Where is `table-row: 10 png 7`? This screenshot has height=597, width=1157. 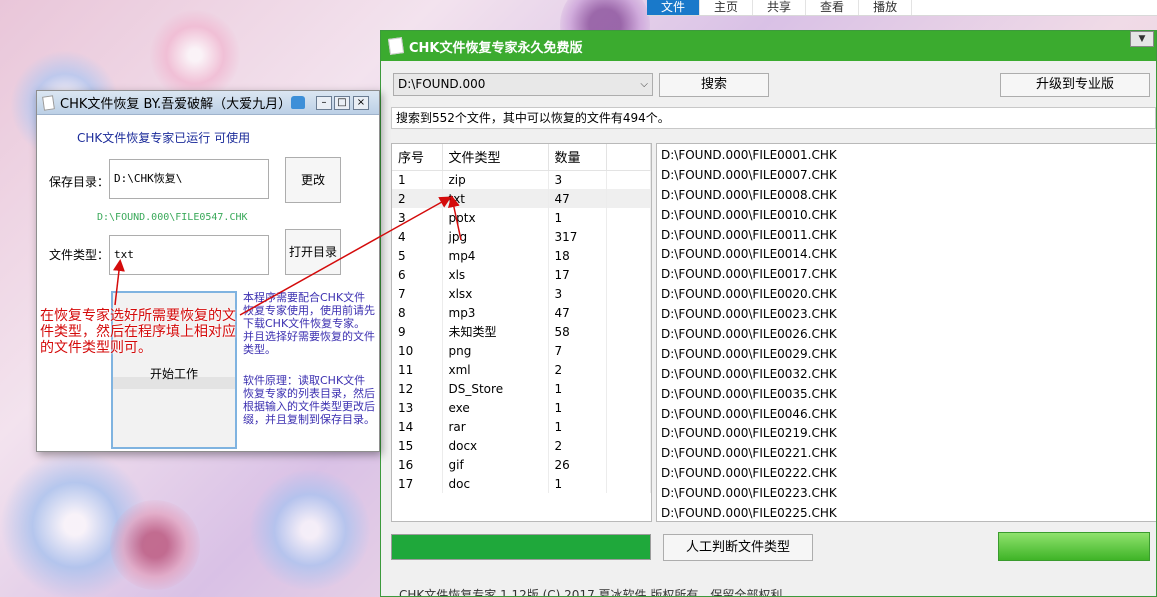 table-row: 10 png 7 is located at coordinates (521, 350).